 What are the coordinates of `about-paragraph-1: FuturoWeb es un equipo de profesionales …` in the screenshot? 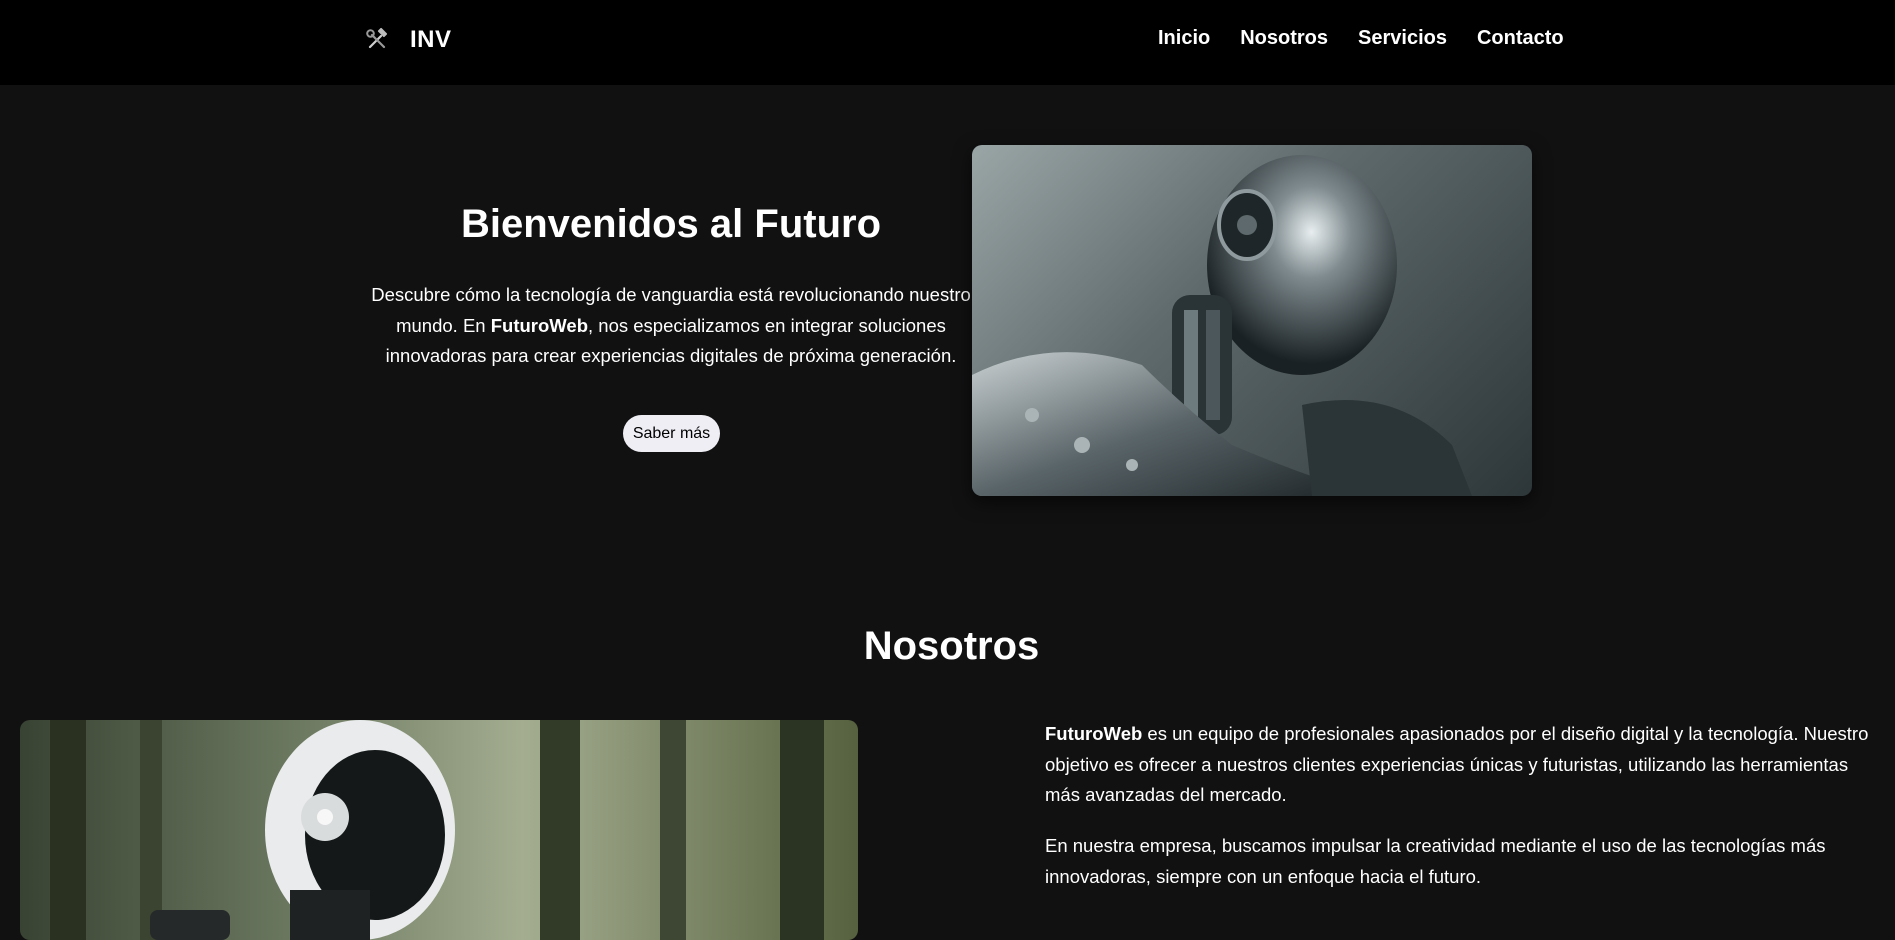 It's located at (1465, 765).